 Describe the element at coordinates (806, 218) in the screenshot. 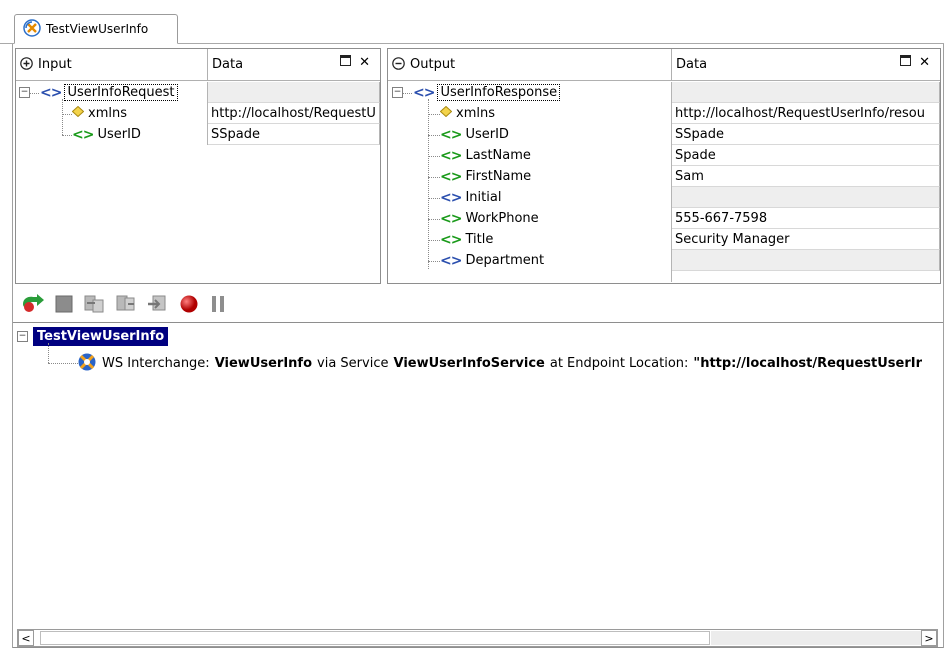

I see `output-value-cell: 555-667-7598` at that location.